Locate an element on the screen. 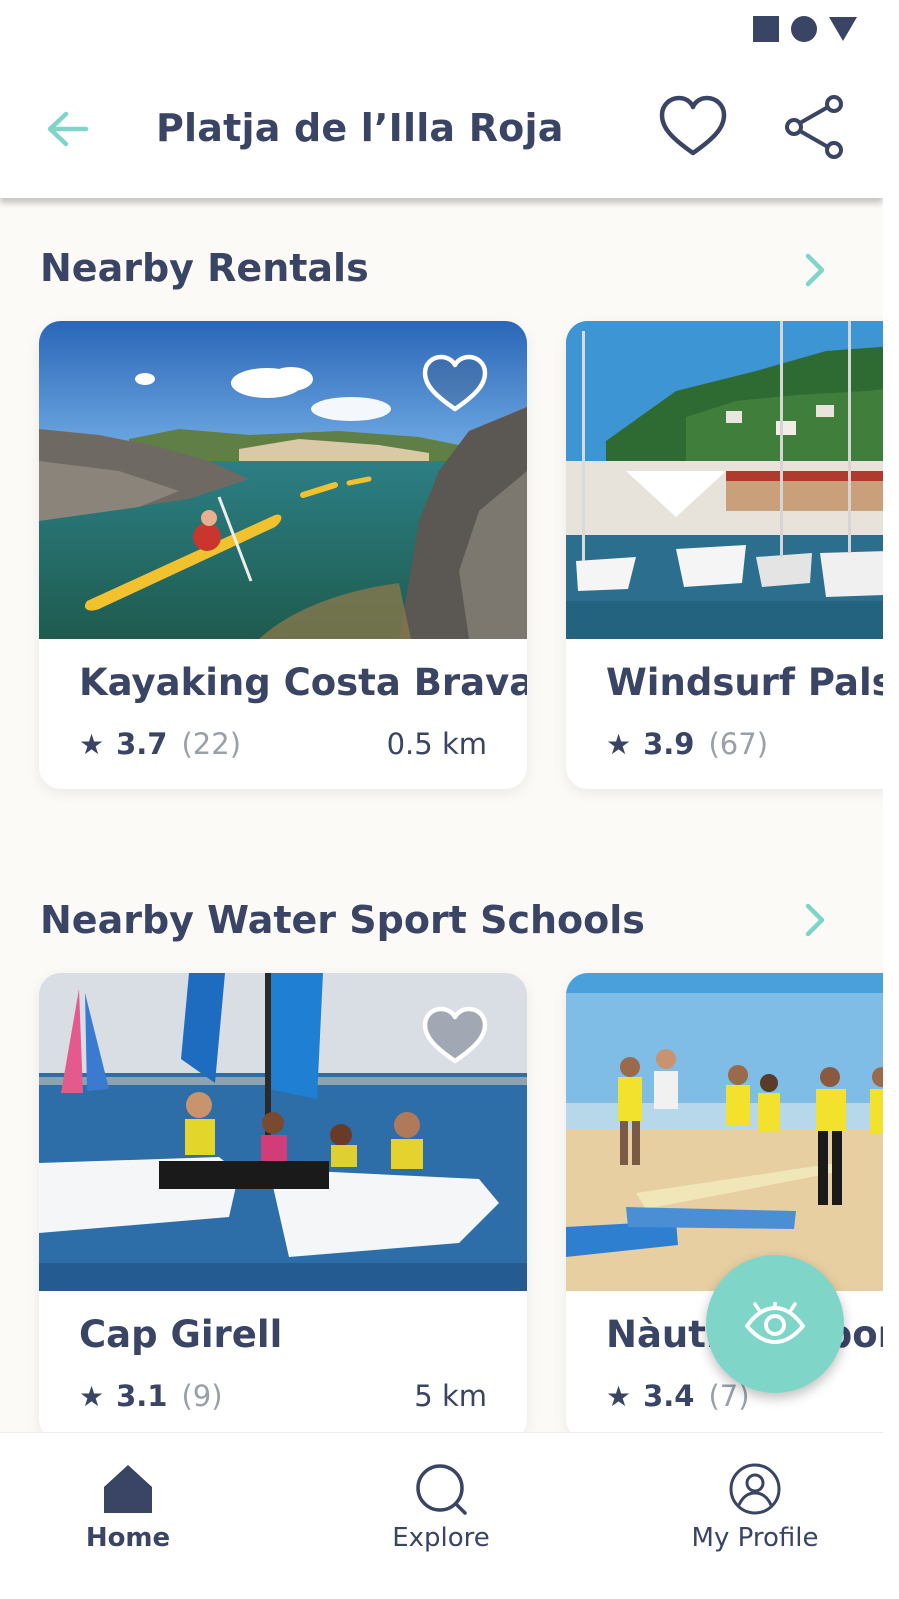  section-title-rentals: Nearby Rentals is located at coordinates (204, 268).